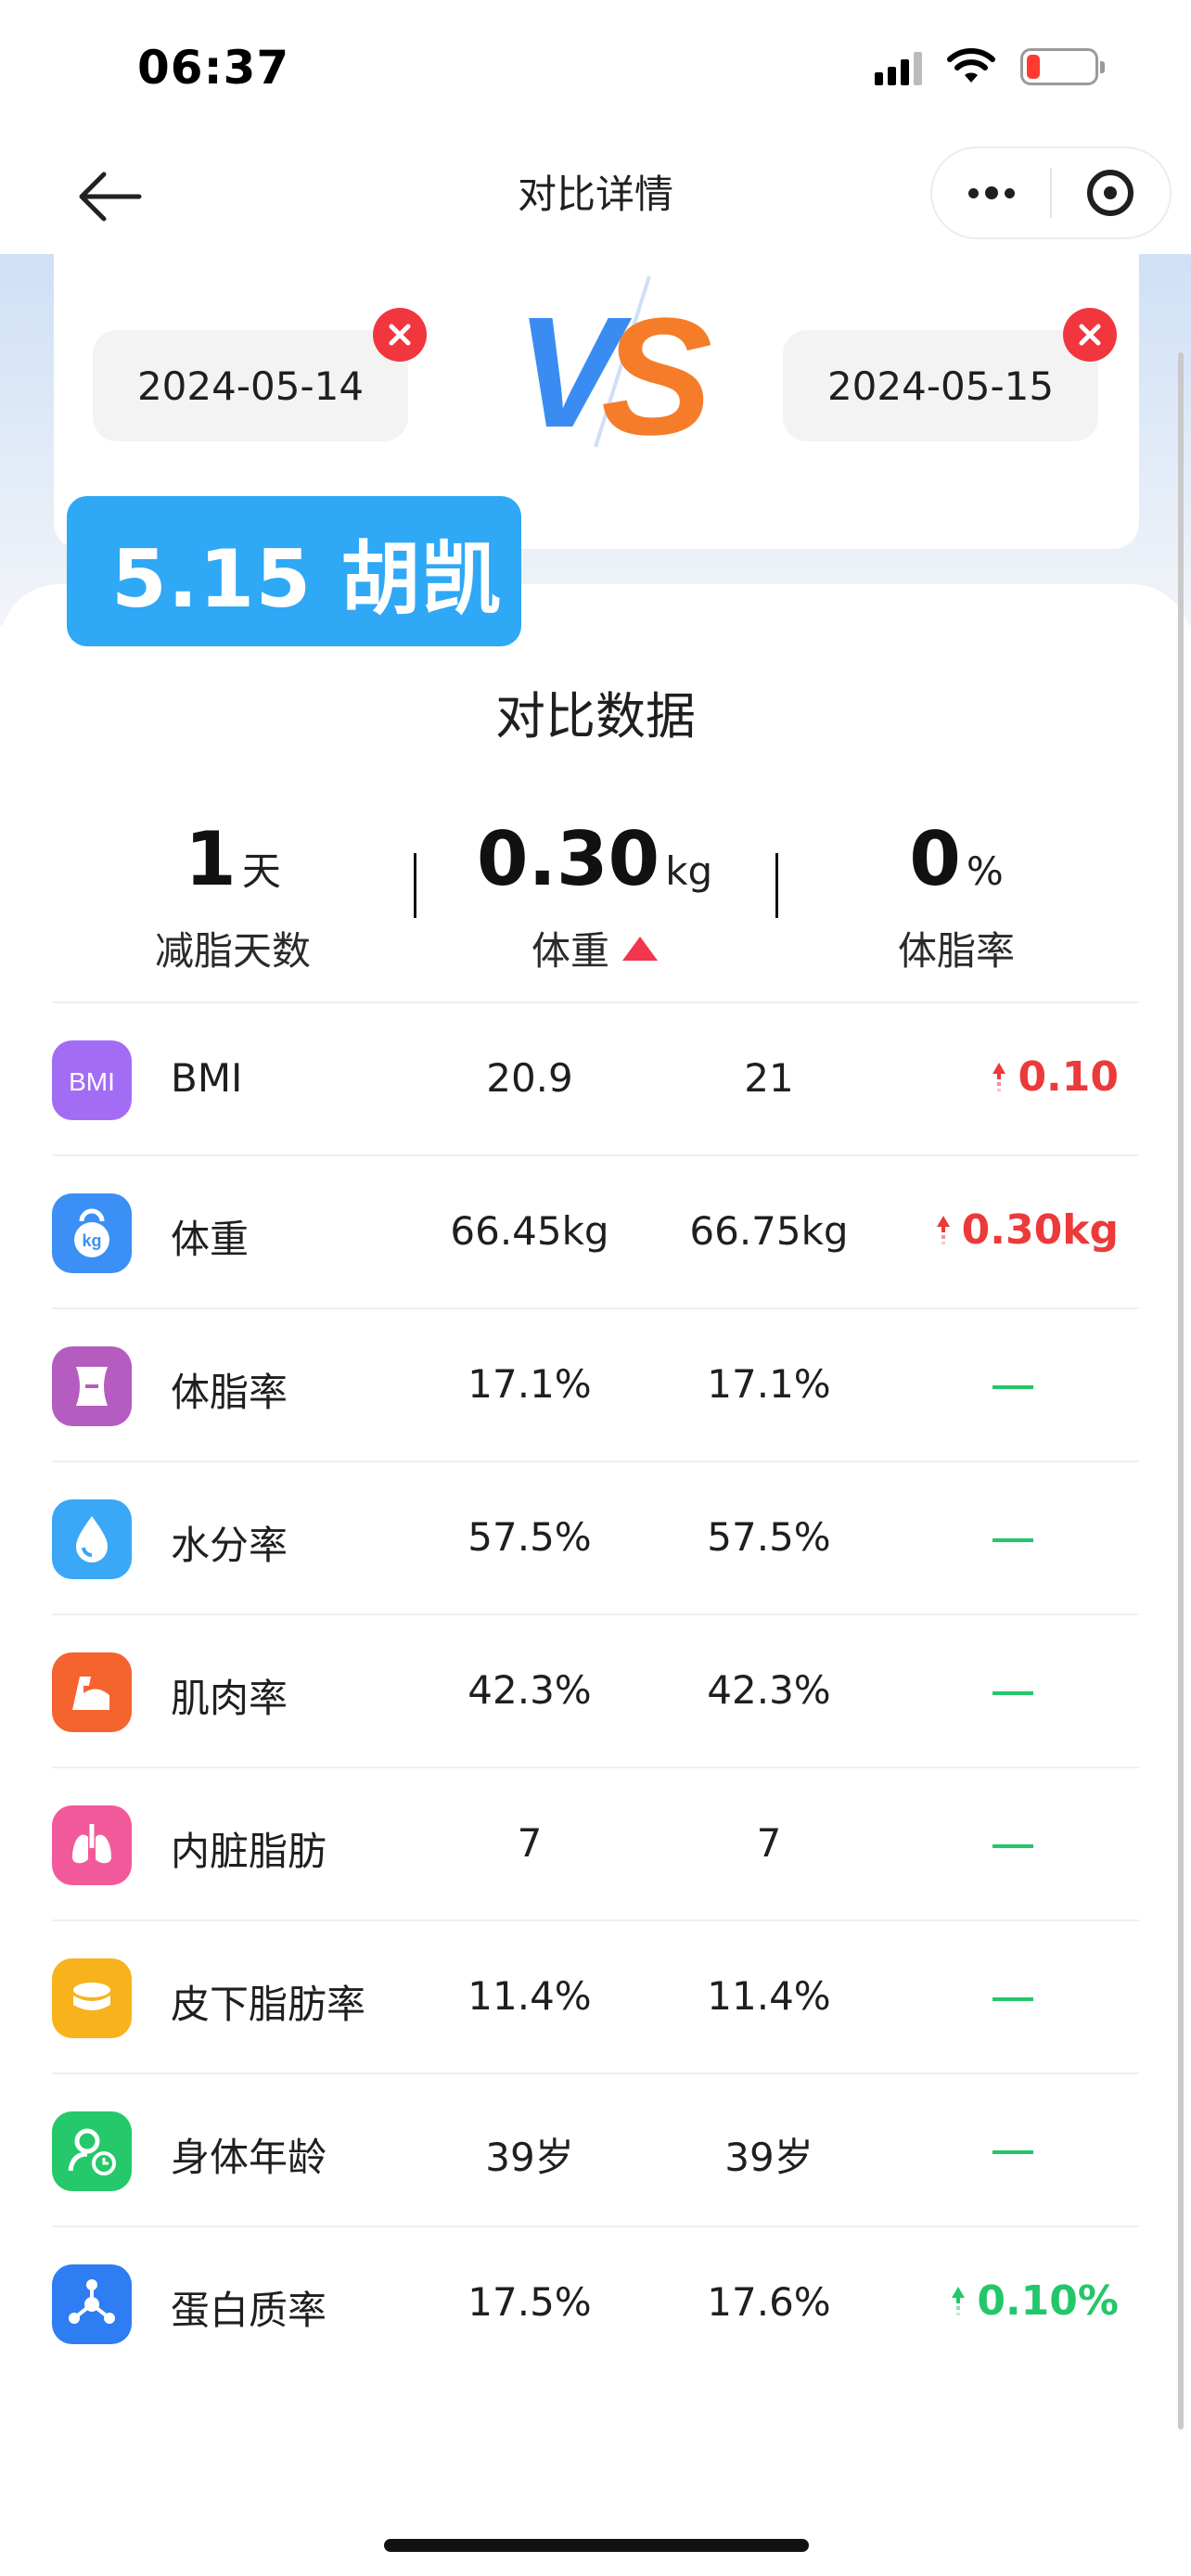 The image size is (1191, 2576). What do you see at coordinates (207, 1078) in the screenshot?
I see `metric-name: BMI` at bounding box center [207, 1078].